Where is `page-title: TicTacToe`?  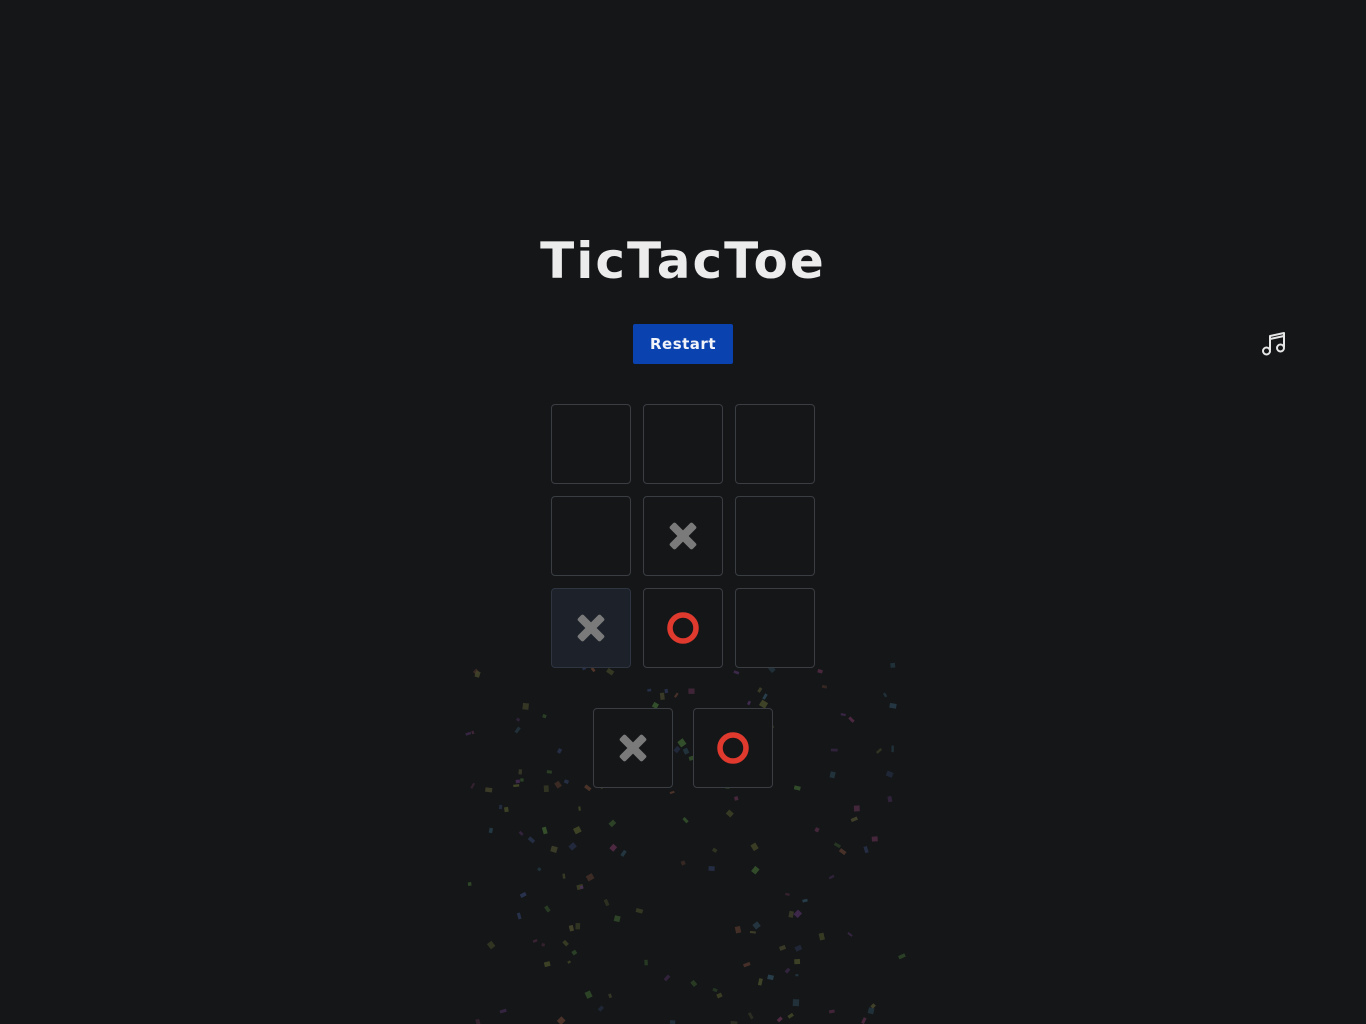 page-title: TicTacToe is located at coordinates (683, 261).